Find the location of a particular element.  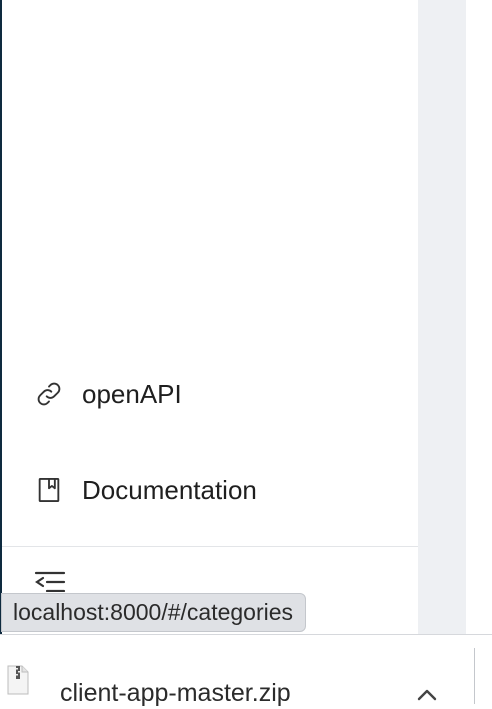

link-icon is located at coordinates (49, 394).